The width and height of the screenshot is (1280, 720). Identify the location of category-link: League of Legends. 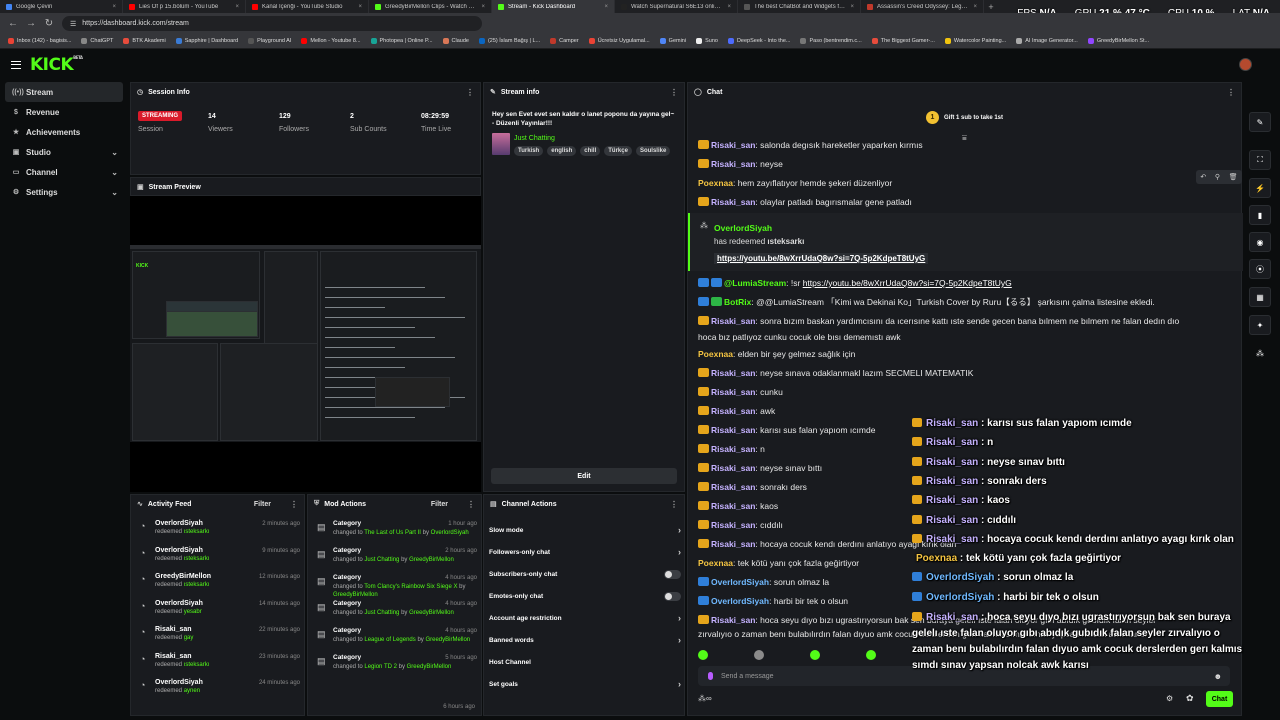
(389, 640).